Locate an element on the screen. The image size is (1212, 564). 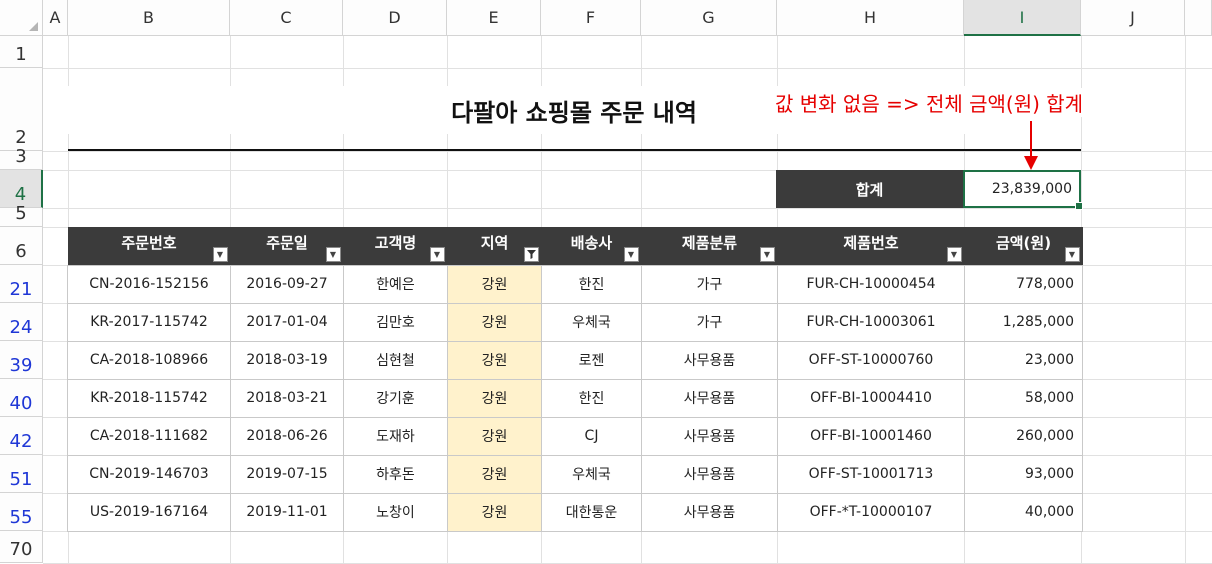
table-cell: FUR-CH-10000454 is located at coordinates (871, 284).